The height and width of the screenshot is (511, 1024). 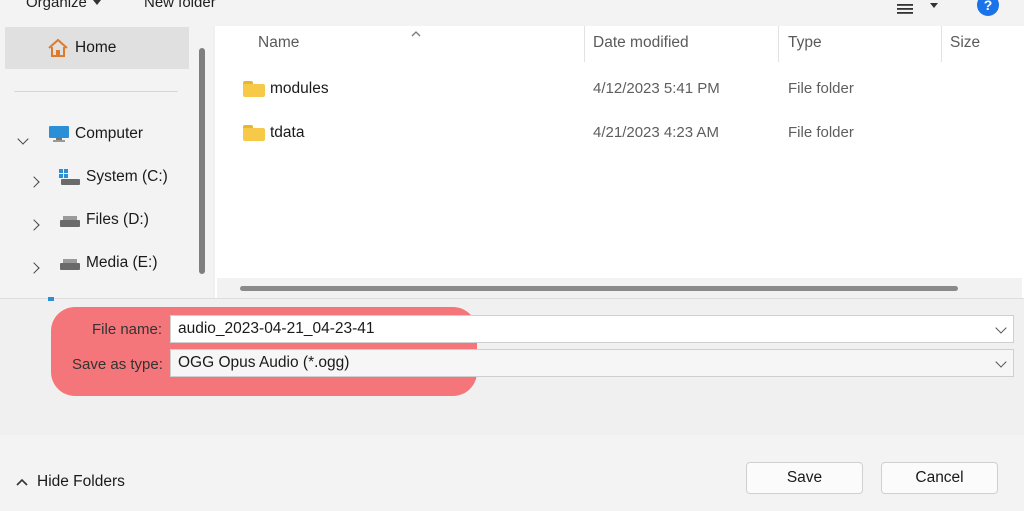 I want to click on nav-item-computer: Computer, so click(x=95, y=134).